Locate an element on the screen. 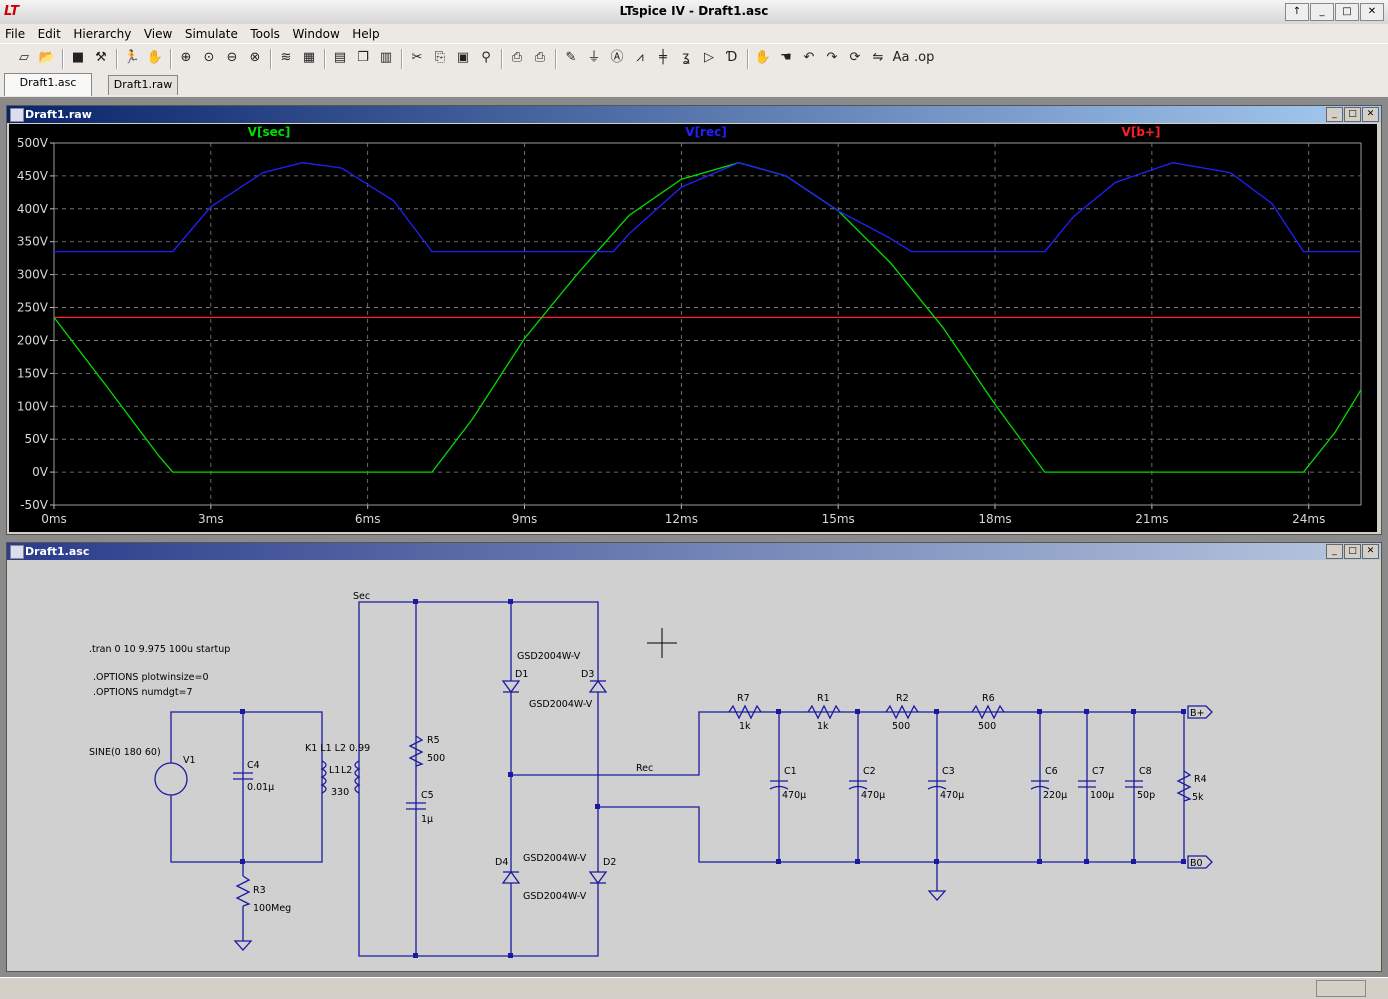 The width and height of the screenshot is (1388, 999). schematic-minimize-button: _ is located at coordinates (1334, 551).